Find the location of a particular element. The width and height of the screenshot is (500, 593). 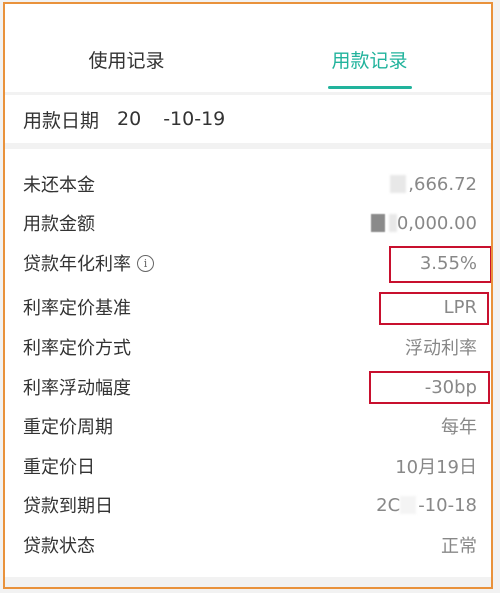

row-repricing-date: 重定价日 10月19日 is located at coordinates (248, 466).